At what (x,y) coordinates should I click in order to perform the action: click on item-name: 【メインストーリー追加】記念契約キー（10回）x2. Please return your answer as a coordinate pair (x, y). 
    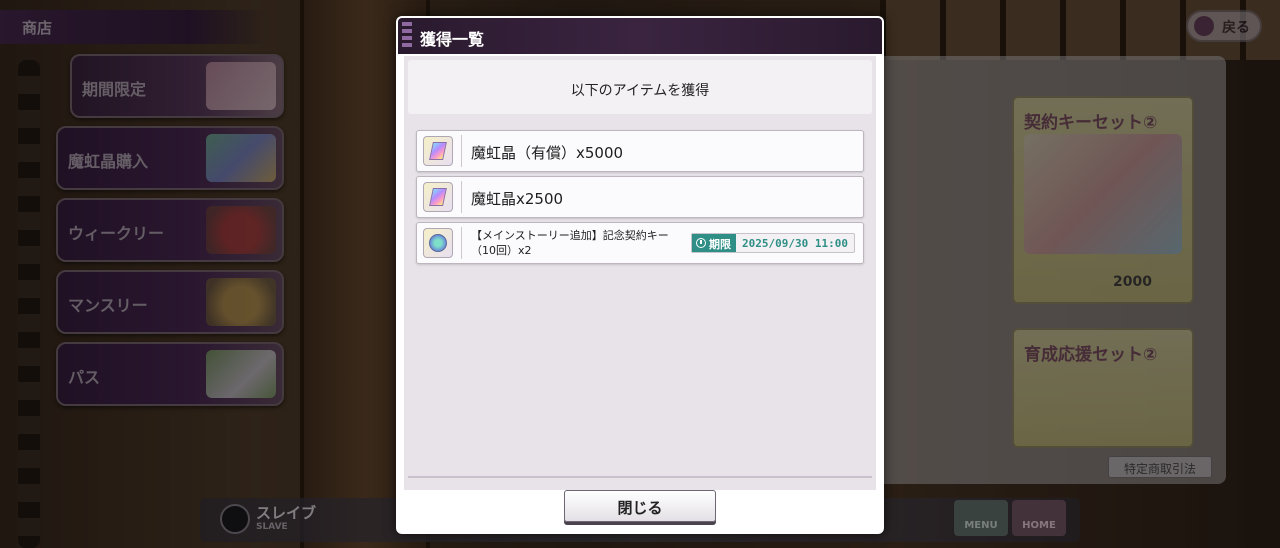
    Looking at the image, I should click on (570, 243).